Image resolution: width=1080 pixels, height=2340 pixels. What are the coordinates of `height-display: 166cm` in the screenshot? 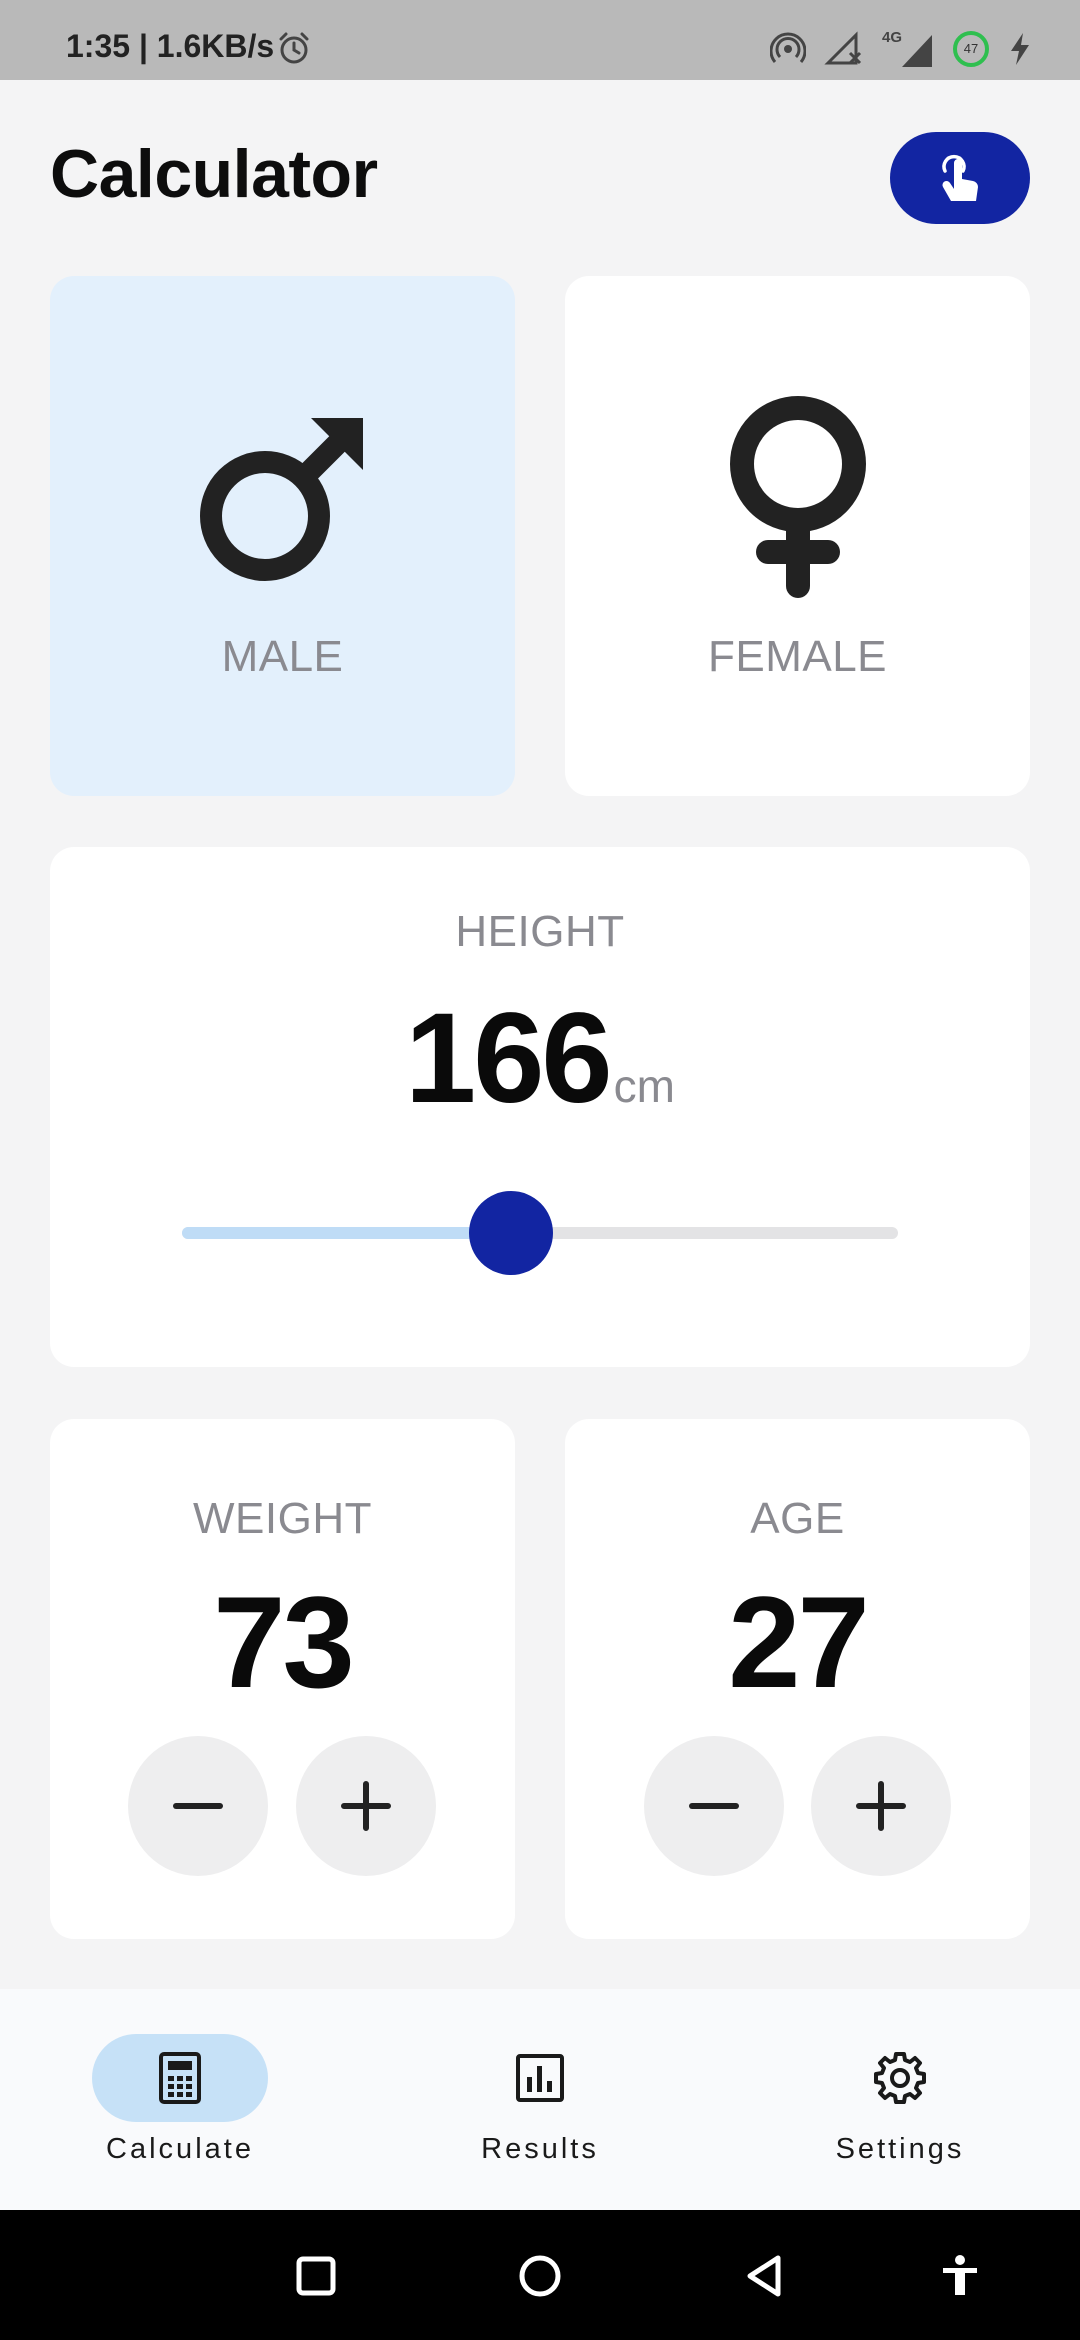 It's located at (540, 1058).